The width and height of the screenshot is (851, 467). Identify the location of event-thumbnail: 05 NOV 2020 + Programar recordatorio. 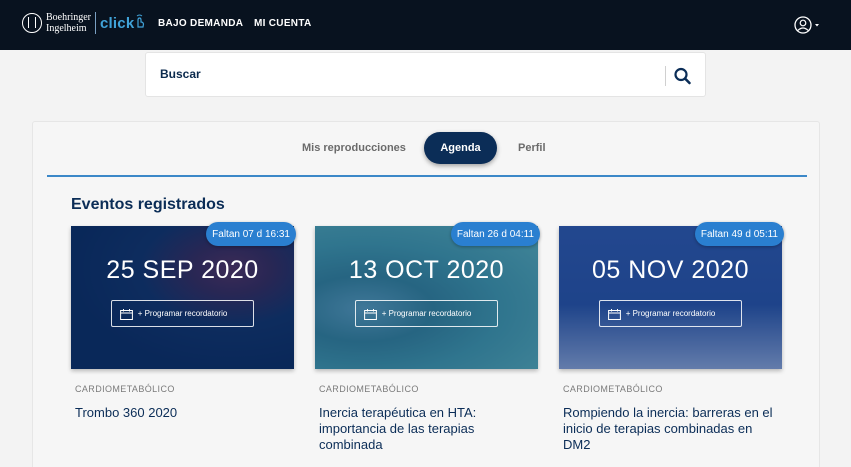
(670, 297).